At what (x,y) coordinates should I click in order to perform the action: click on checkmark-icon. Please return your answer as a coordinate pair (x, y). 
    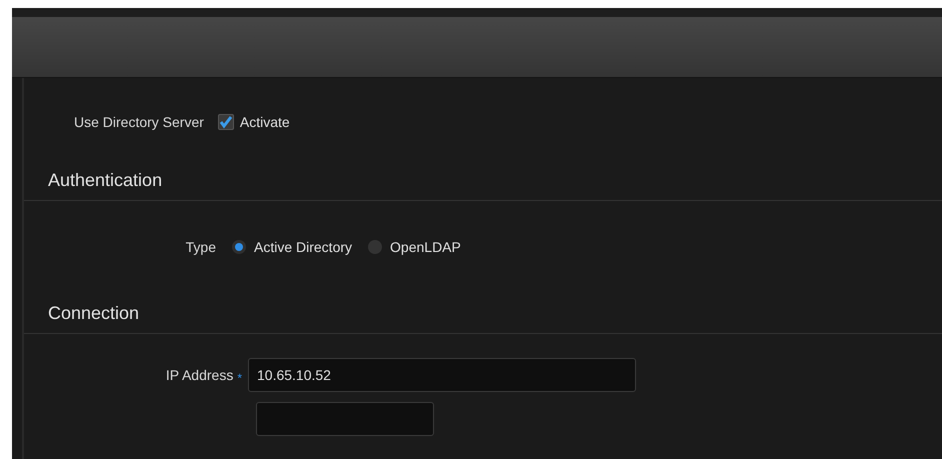
    Looking at the image, I should click on (225, 122).